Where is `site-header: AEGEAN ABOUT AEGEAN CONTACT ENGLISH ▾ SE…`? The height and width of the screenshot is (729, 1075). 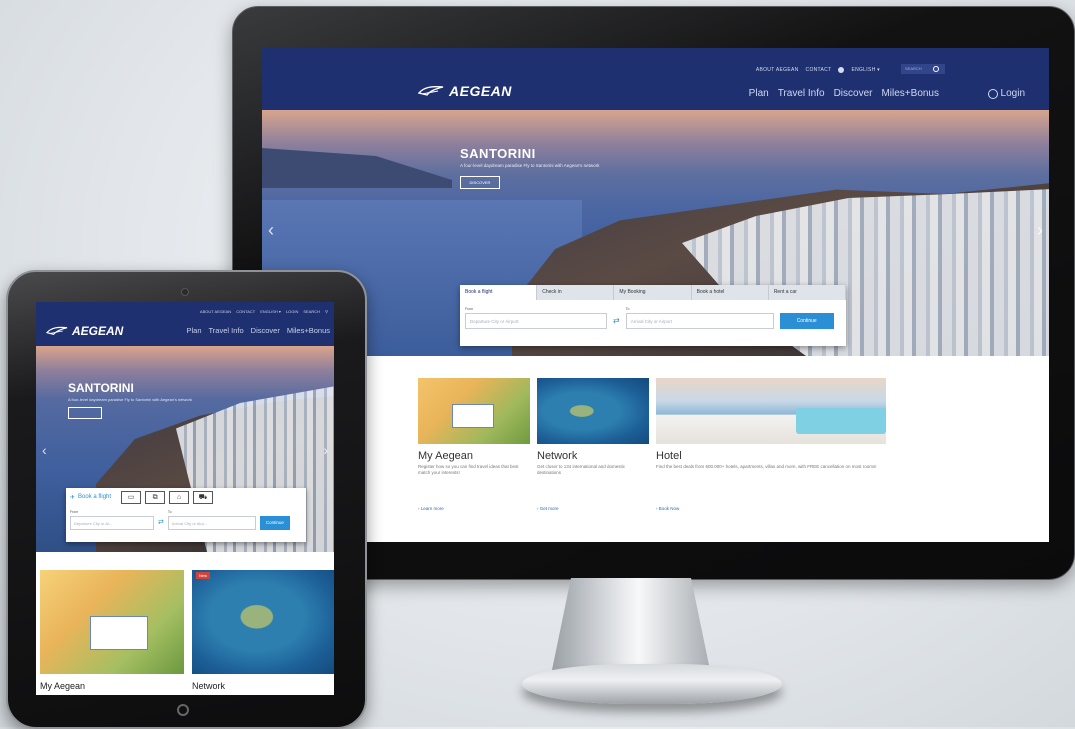 site-header: AEGEAN ABOUT AEGEAN CONTACT ENGLISH ▾ SE… is located at coordinates (655, 79).